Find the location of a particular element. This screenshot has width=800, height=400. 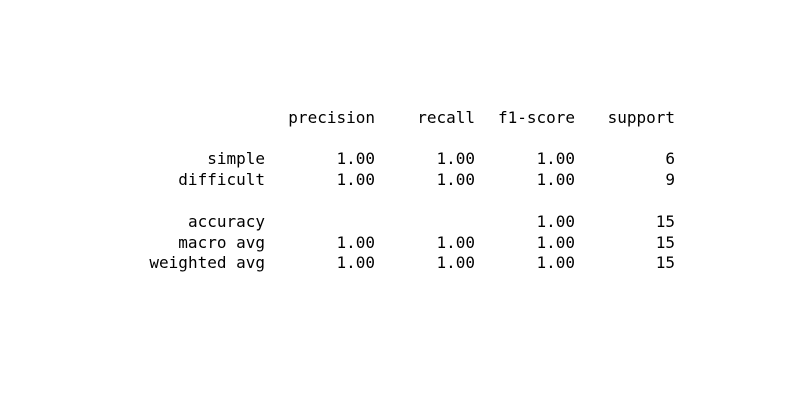

cell-macro-avg-f1-score: 1.00 is located at coordinates (555, 242).